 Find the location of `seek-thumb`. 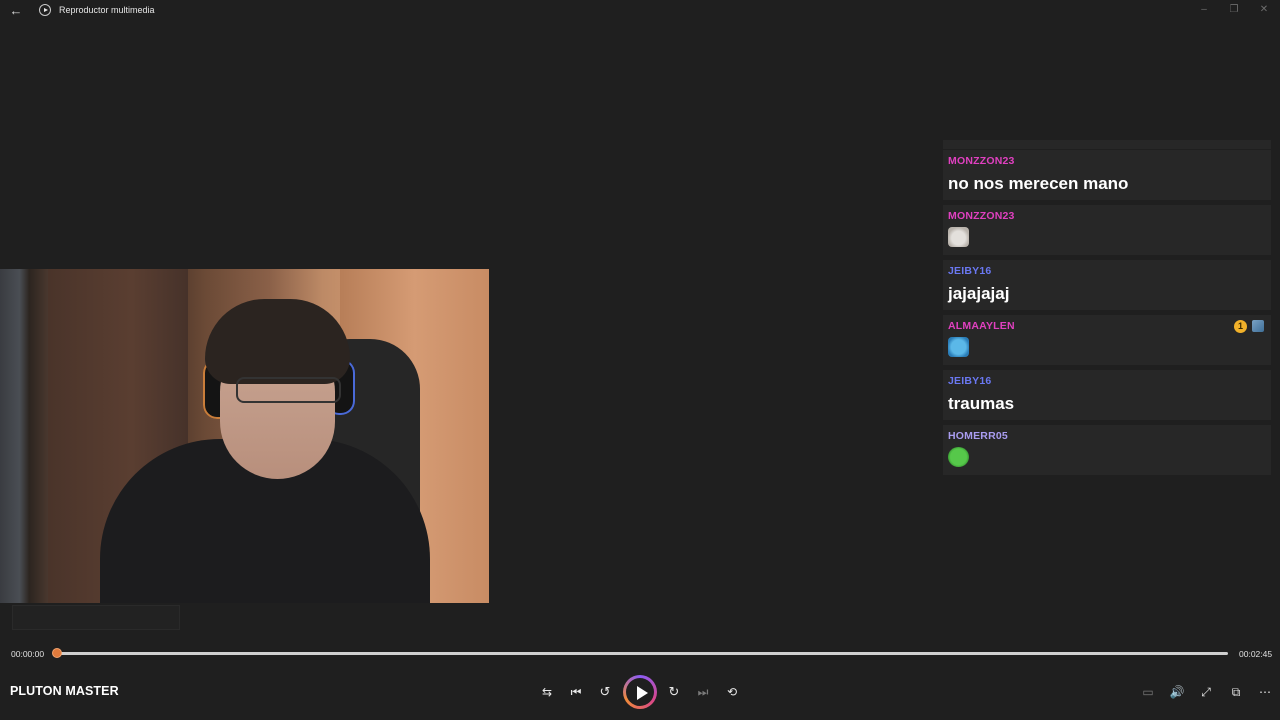

seek-thumb is located at coordinates (57, 653).